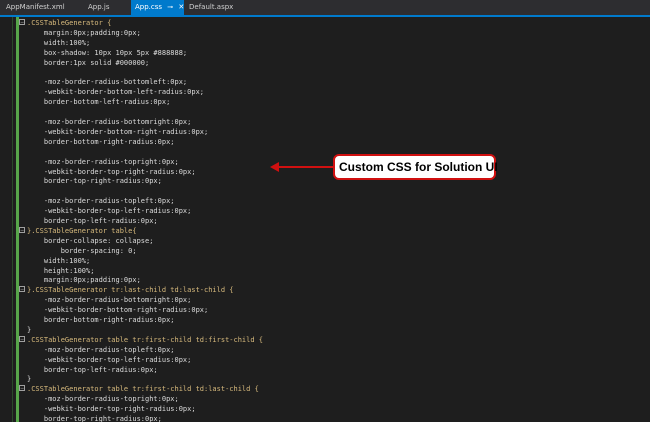  What do you see at coordinates (90, 240) in the screenshot?
I see `code-text: border-collapse: collapse;` at bounding box center [90, 240].